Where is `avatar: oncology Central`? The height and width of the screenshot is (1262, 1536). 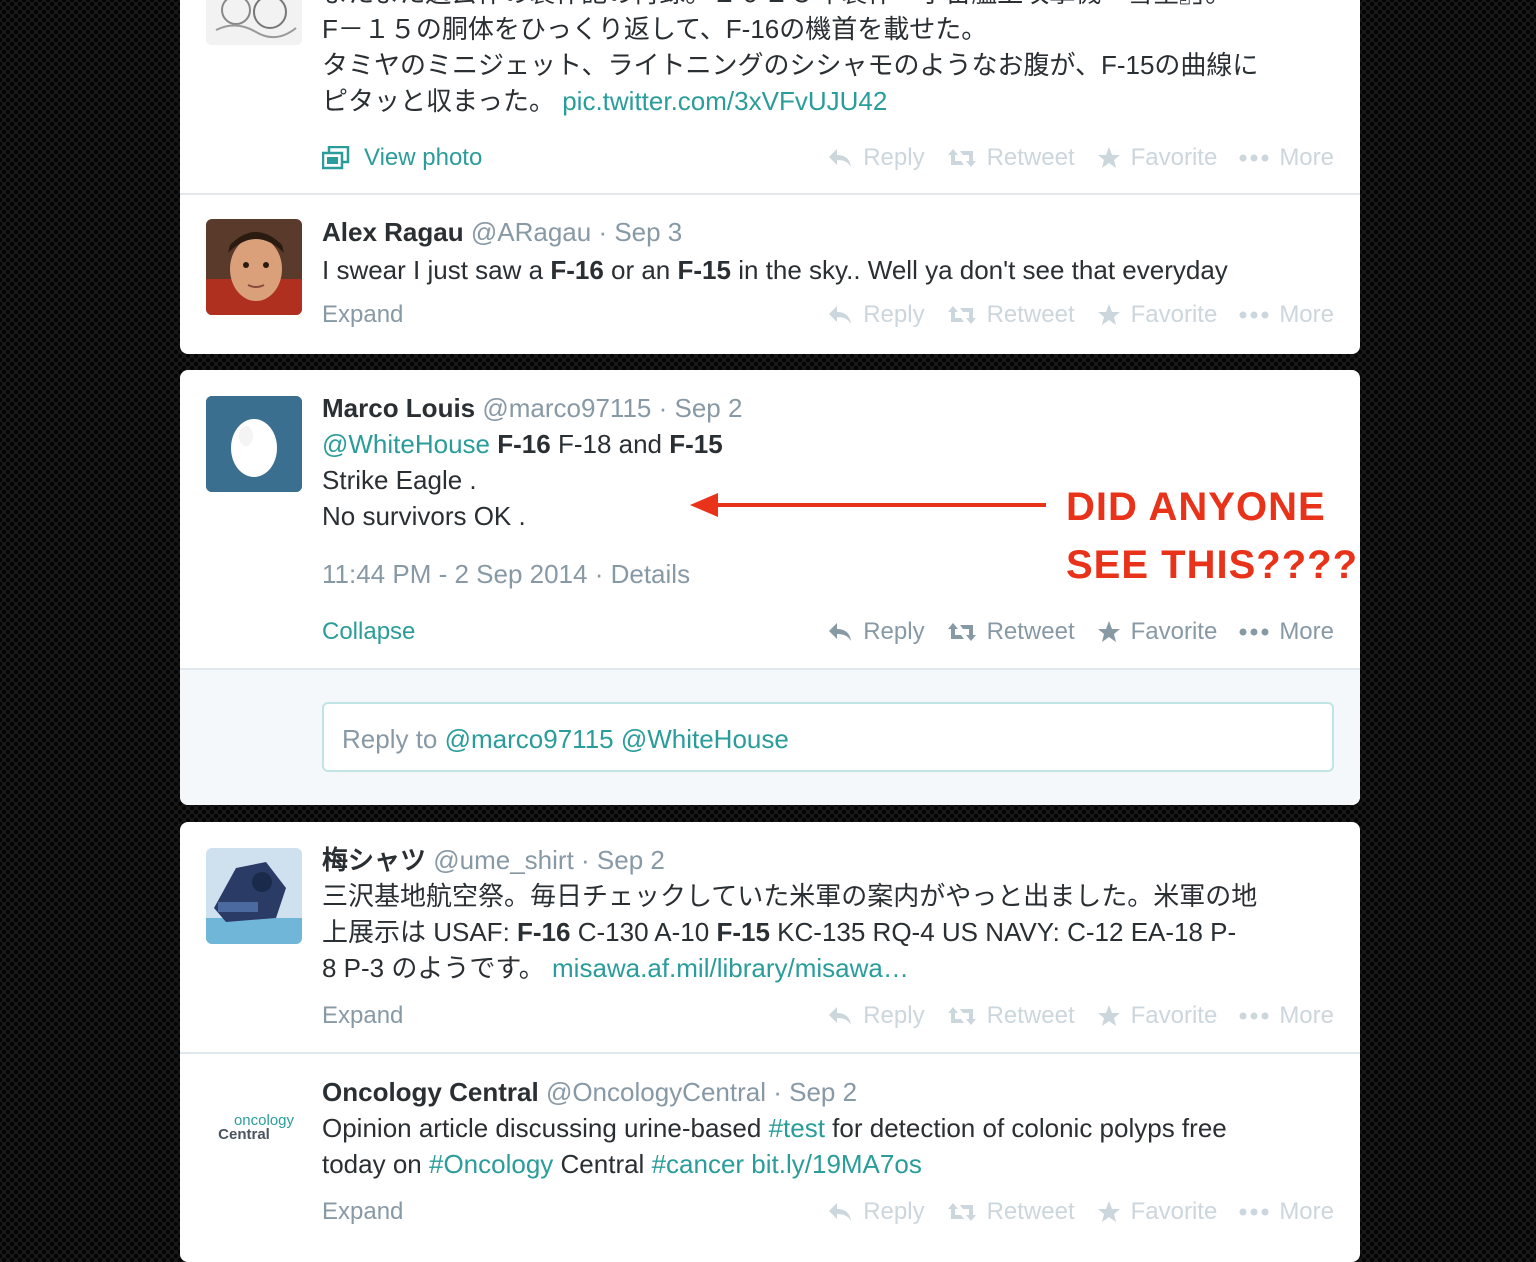 avatar: oncology Central is located at coordinates (254, 1128).